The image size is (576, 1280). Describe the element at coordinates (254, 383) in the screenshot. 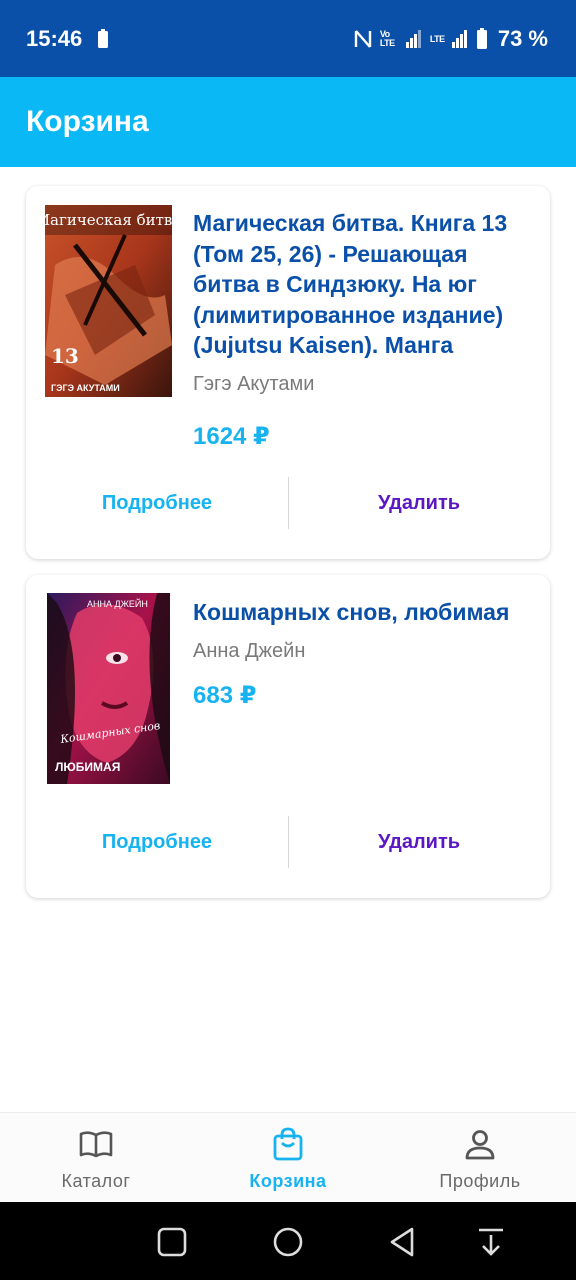

I see `book-author: Гэгэ Акутами` at that location.